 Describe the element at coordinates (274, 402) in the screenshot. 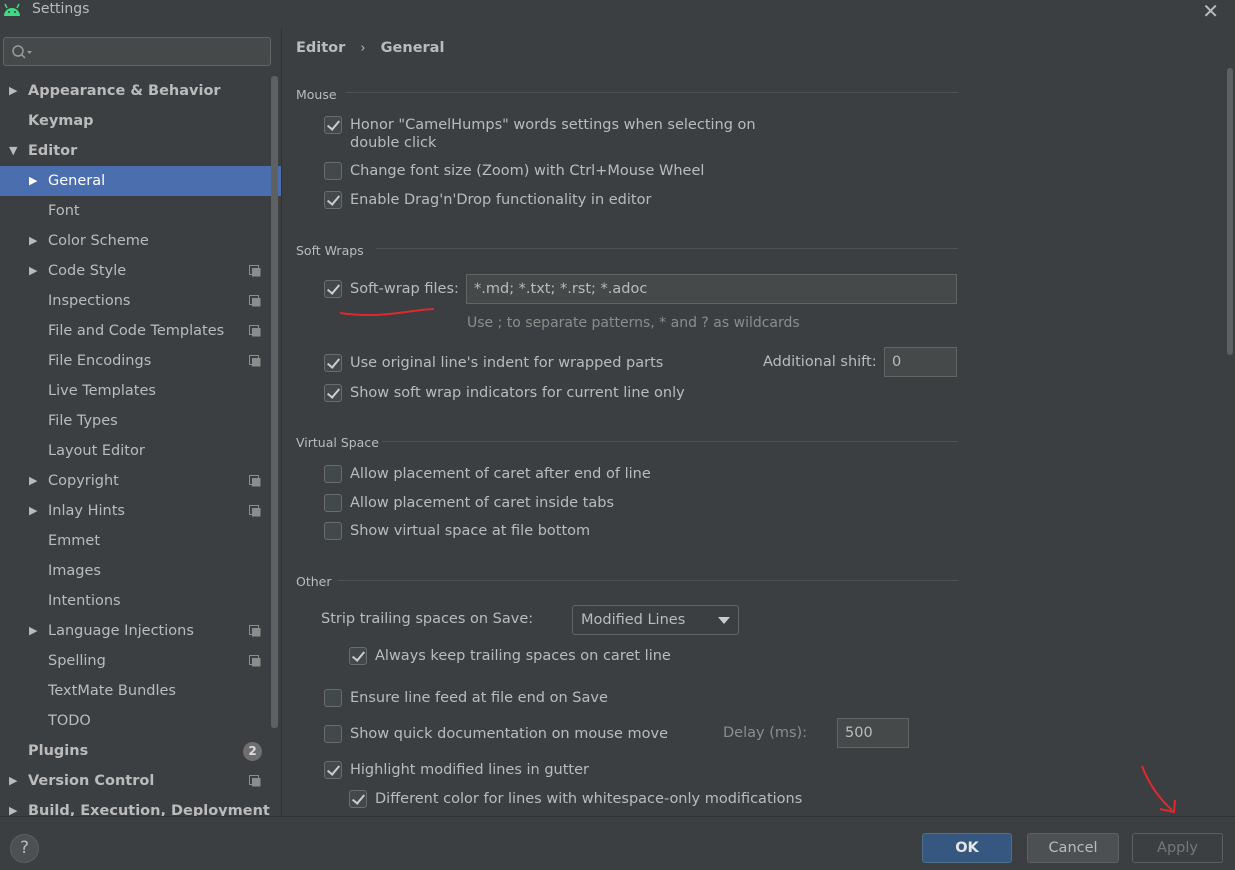

I see `sidebar-scrollbar` at that location.